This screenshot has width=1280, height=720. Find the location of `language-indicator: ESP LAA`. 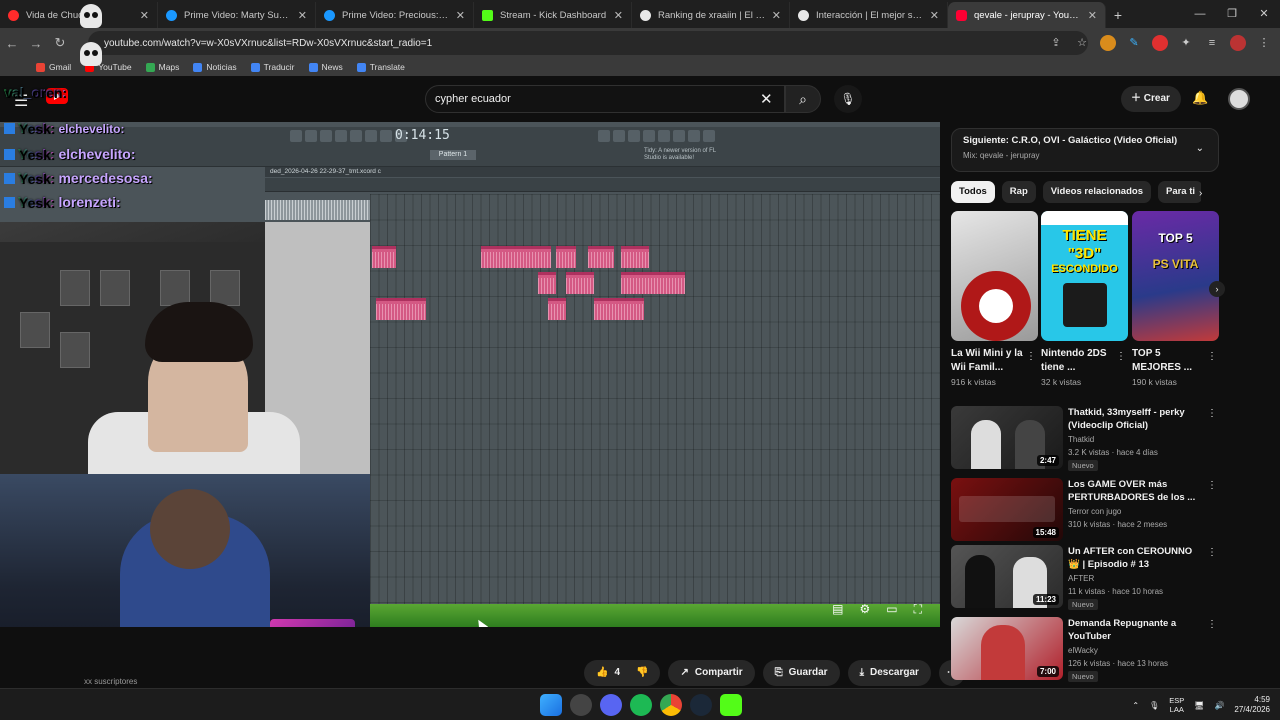

language-indicator: ESP LAA is located at coordinates (1176, 705).